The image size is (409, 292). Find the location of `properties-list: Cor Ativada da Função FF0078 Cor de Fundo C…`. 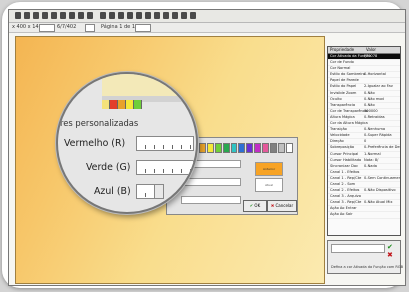

properties-list: Cor Ativada da Função FF0078 Cor de Fundo C… is located at coordinates (364, 136).